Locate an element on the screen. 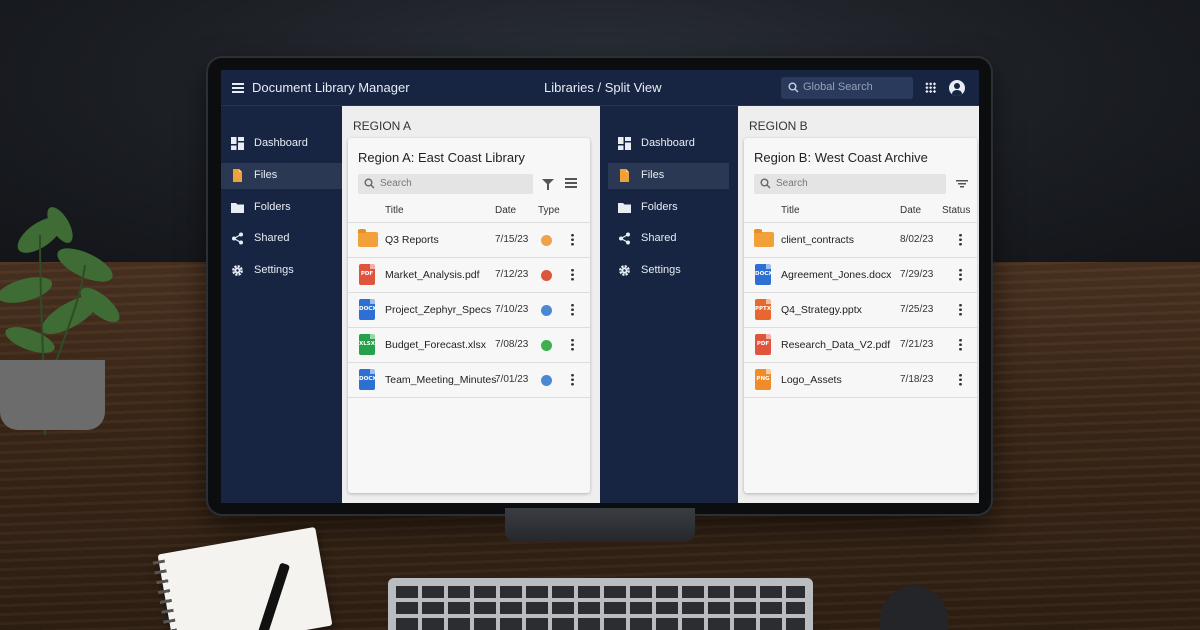  sidebar-item-label: Dashboard is located at coordinates (668, 143).